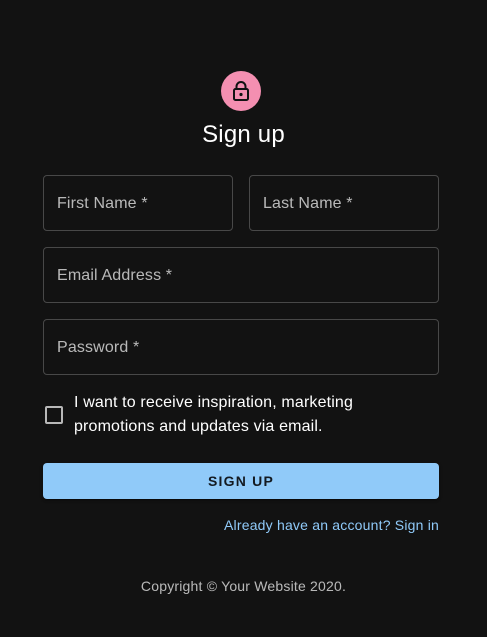  Describe the element at coordinates (115, 275) in the screenshot. I see `email-label: Email Address *` at that location.